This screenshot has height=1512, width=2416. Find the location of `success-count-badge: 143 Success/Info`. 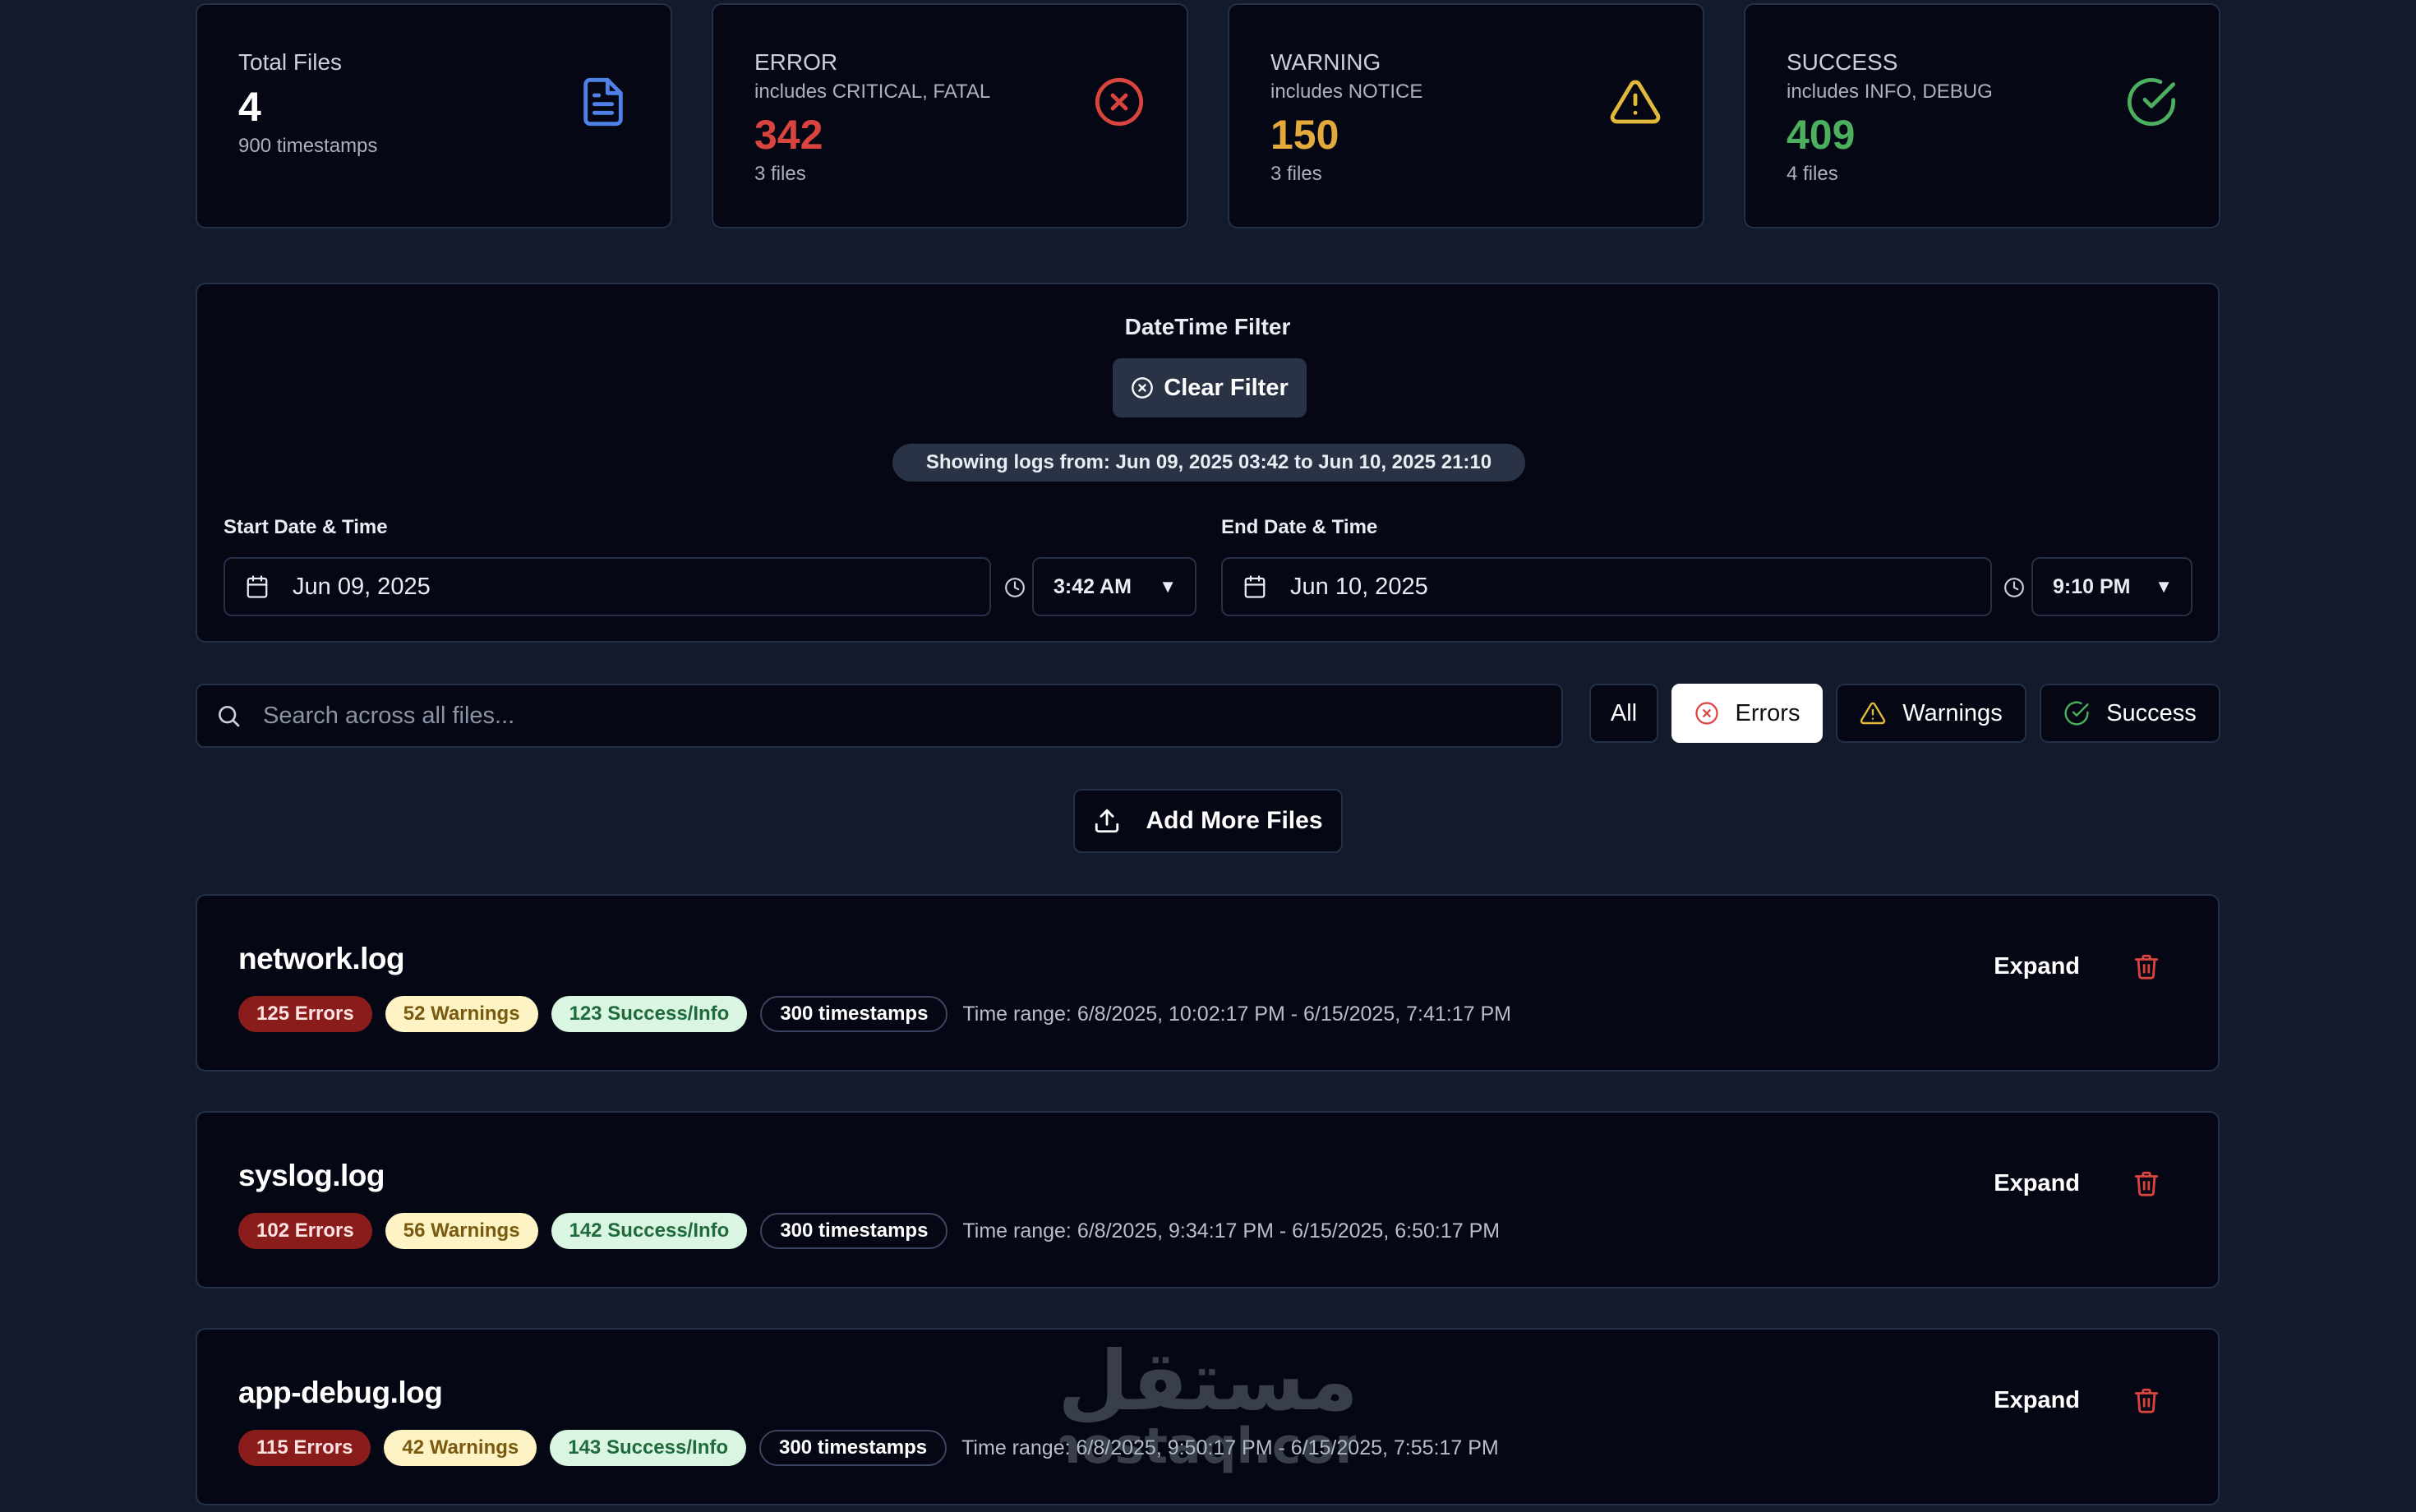

success-count-badge: 143 Success/Info is located at coordinates (648, 1448).